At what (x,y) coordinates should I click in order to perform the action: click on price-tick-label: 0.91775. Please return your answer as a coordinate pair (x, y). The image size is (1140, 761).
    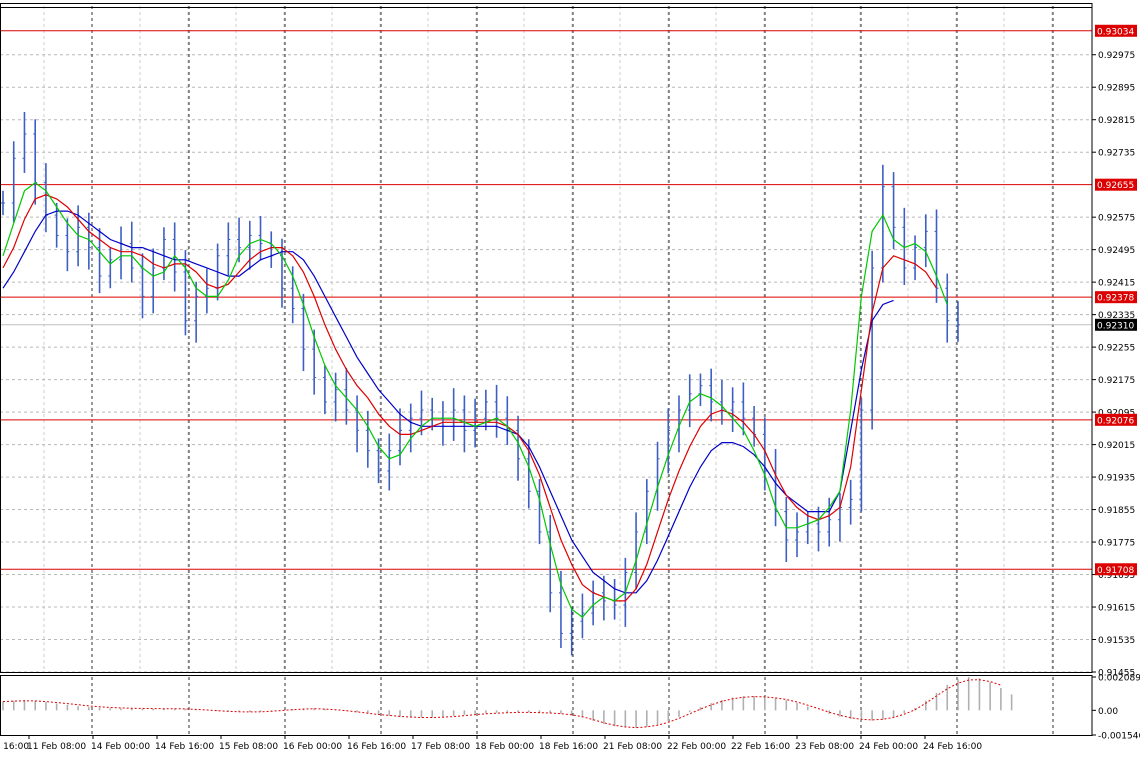
    Looking at the image, I should click on (1116, 544).